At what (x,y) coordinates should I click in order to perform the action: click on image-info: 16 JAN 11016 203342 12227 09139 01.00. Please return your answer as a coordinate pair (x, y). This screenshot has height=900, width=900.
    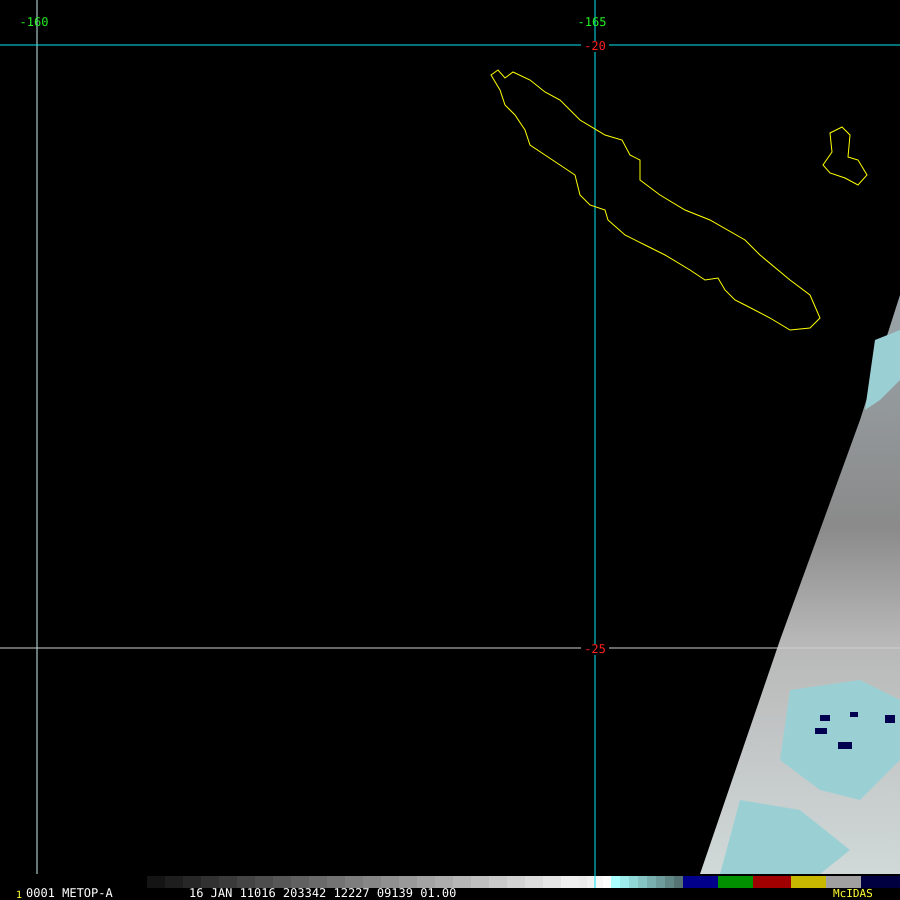
    Looking at the image, I should click on (322, 893).